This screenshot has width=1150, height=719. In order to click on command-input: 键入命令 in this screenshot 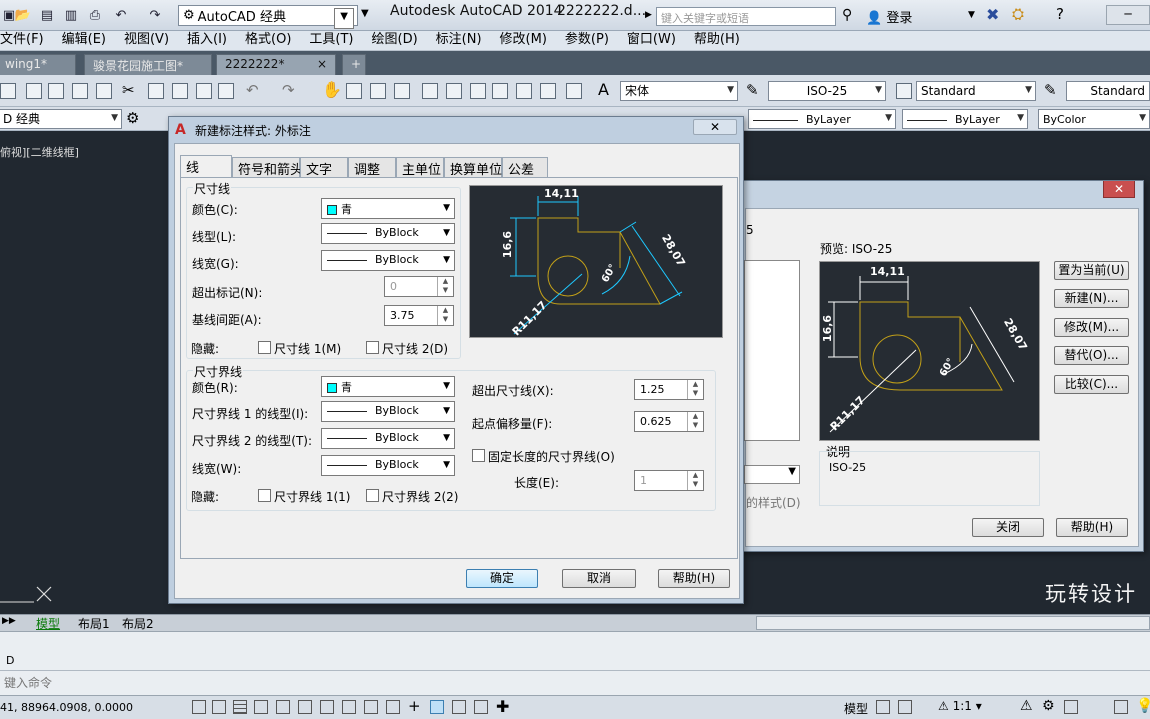, I will do `click(28, 682)`.